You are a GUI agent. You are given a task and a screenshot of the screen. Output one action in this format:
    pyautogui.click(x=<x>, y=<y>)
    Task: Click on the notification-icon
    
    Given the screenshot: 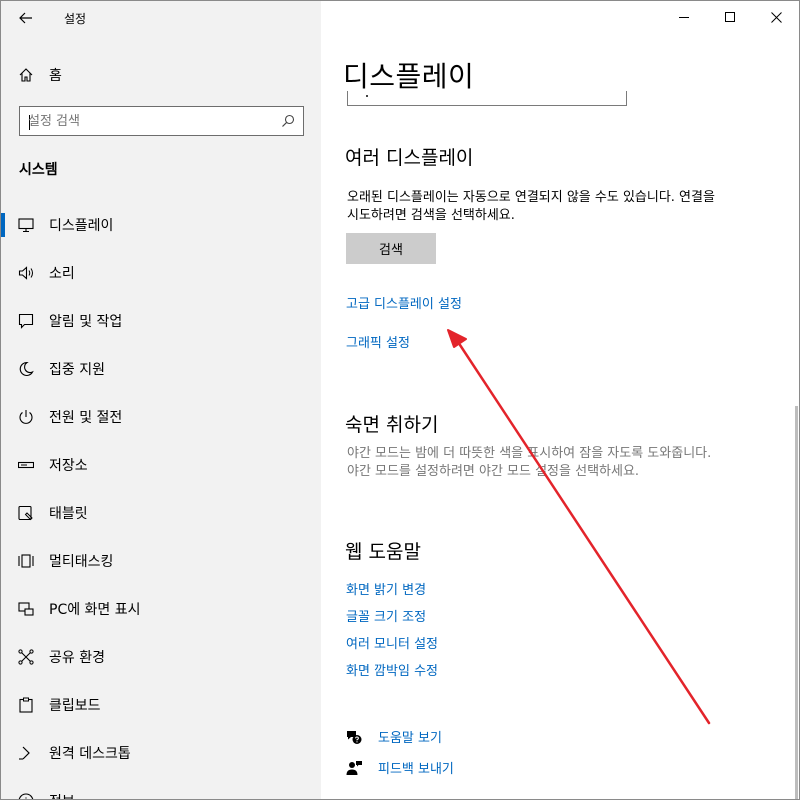 What is the action you would take?
    pyautogui.click(x=26, y=321)
    